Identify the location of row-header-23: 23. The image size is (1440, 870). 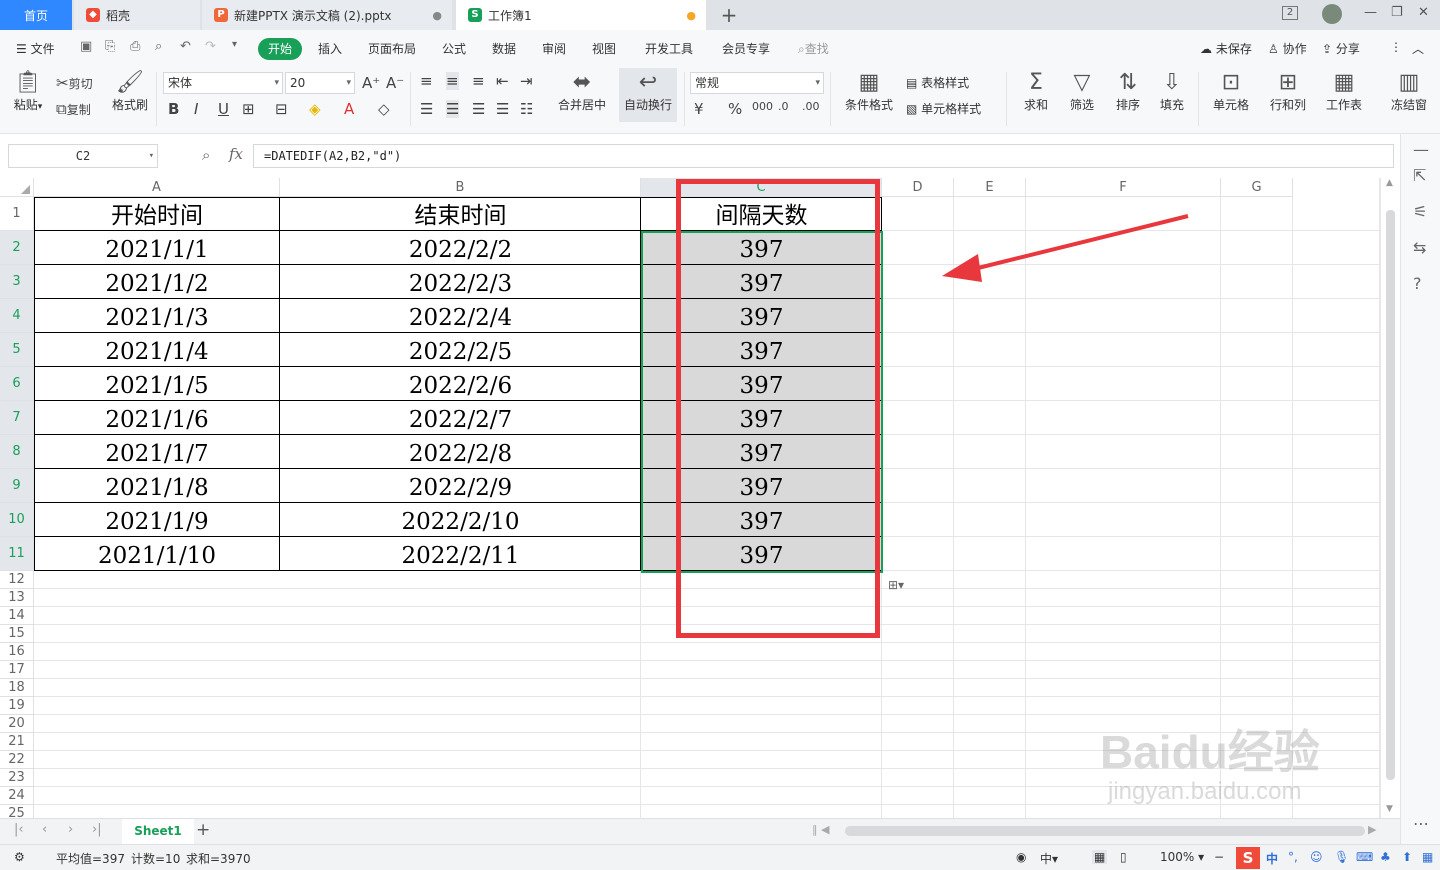
(17, 778).